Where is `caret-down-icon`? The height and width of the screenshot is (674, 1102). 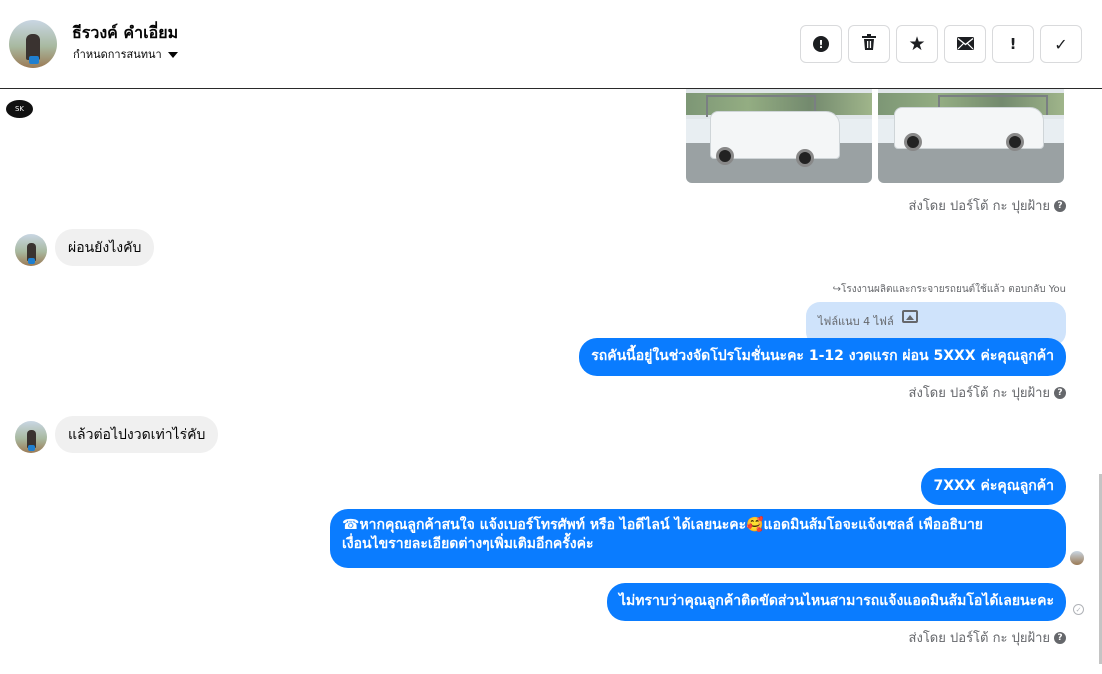 caret-down-icon is located at coordinates (172, 54).